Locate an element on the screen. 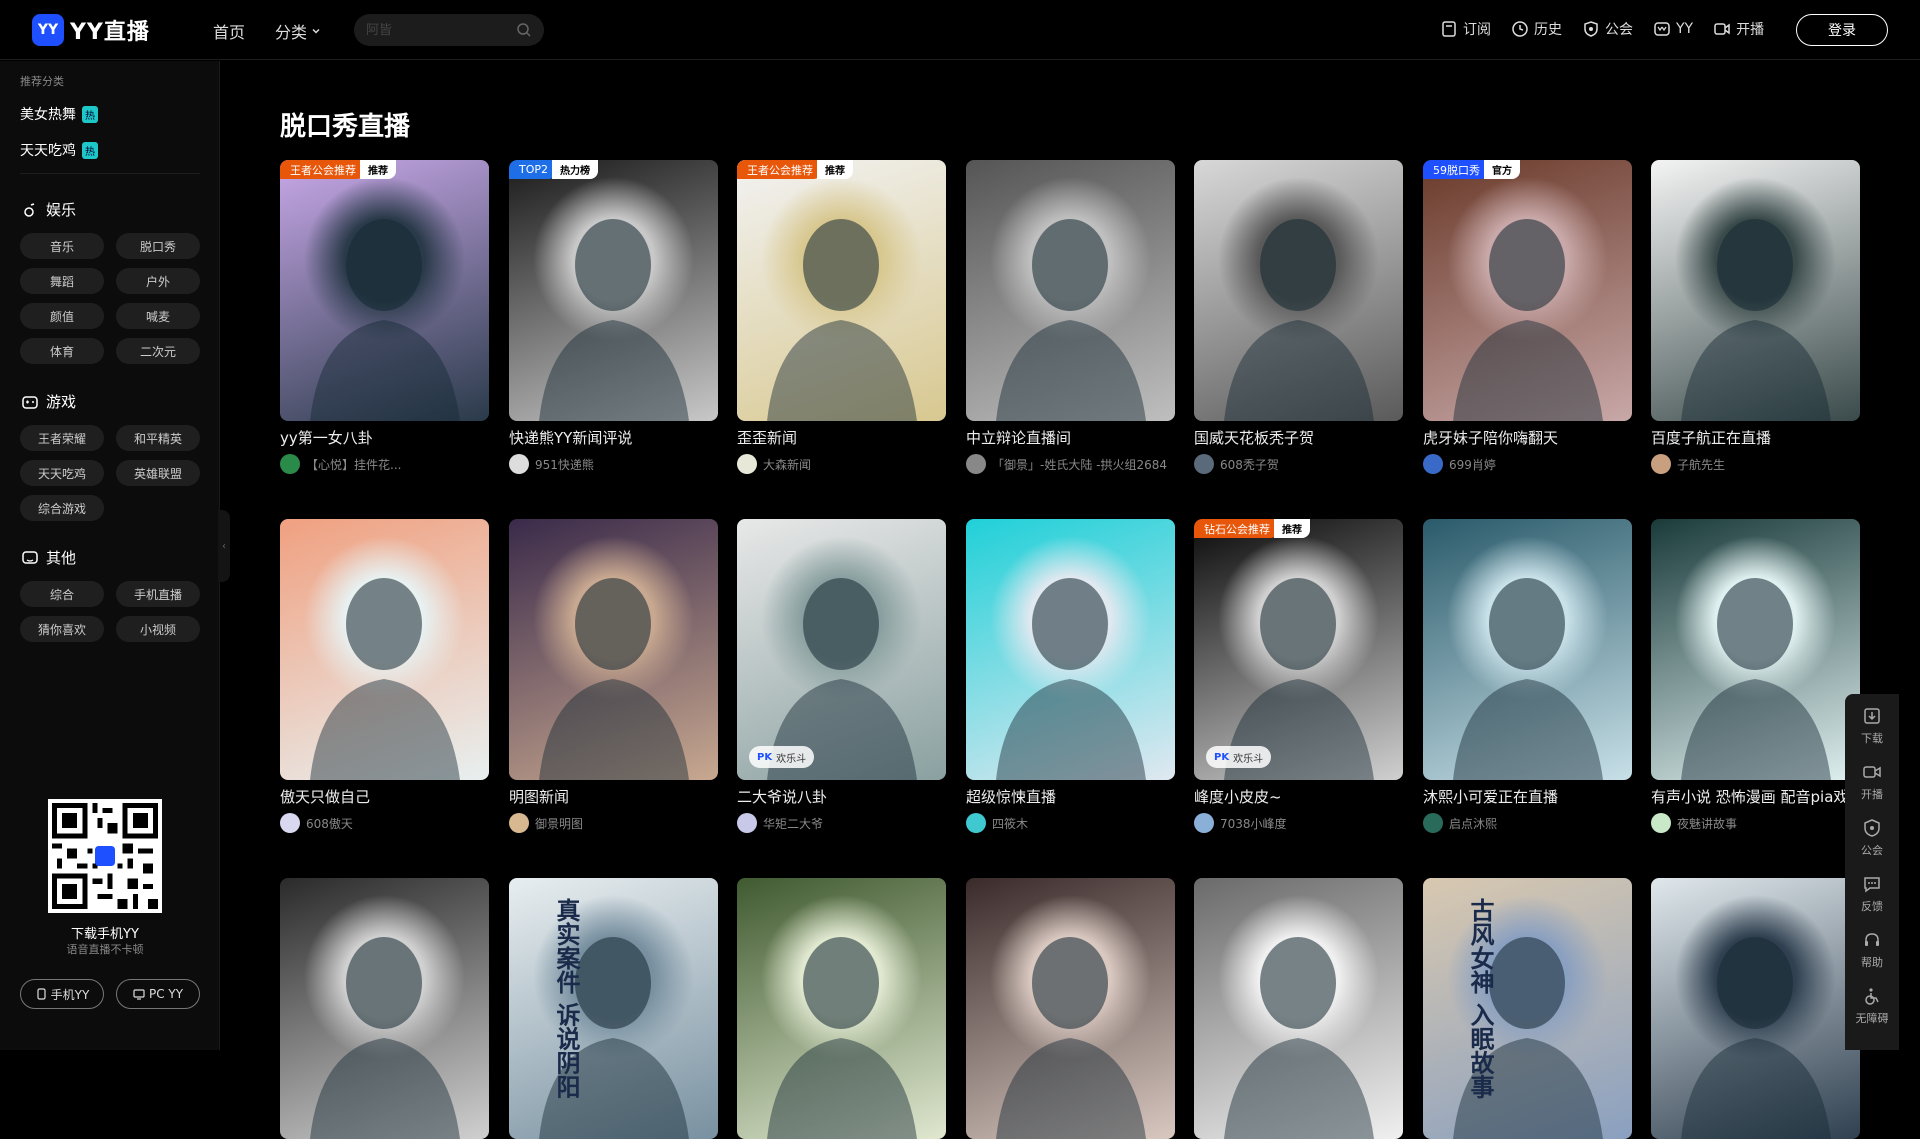 This screenshot has width=1920, height=1139. gamepad-icon is located at coordinates (30, 402).